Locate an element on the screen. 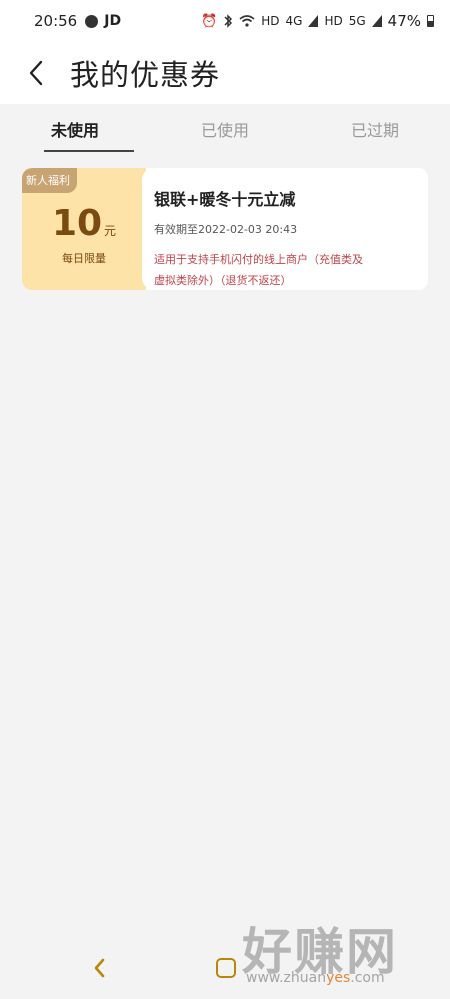  wifi-icon is located at coordinates (247, 21).